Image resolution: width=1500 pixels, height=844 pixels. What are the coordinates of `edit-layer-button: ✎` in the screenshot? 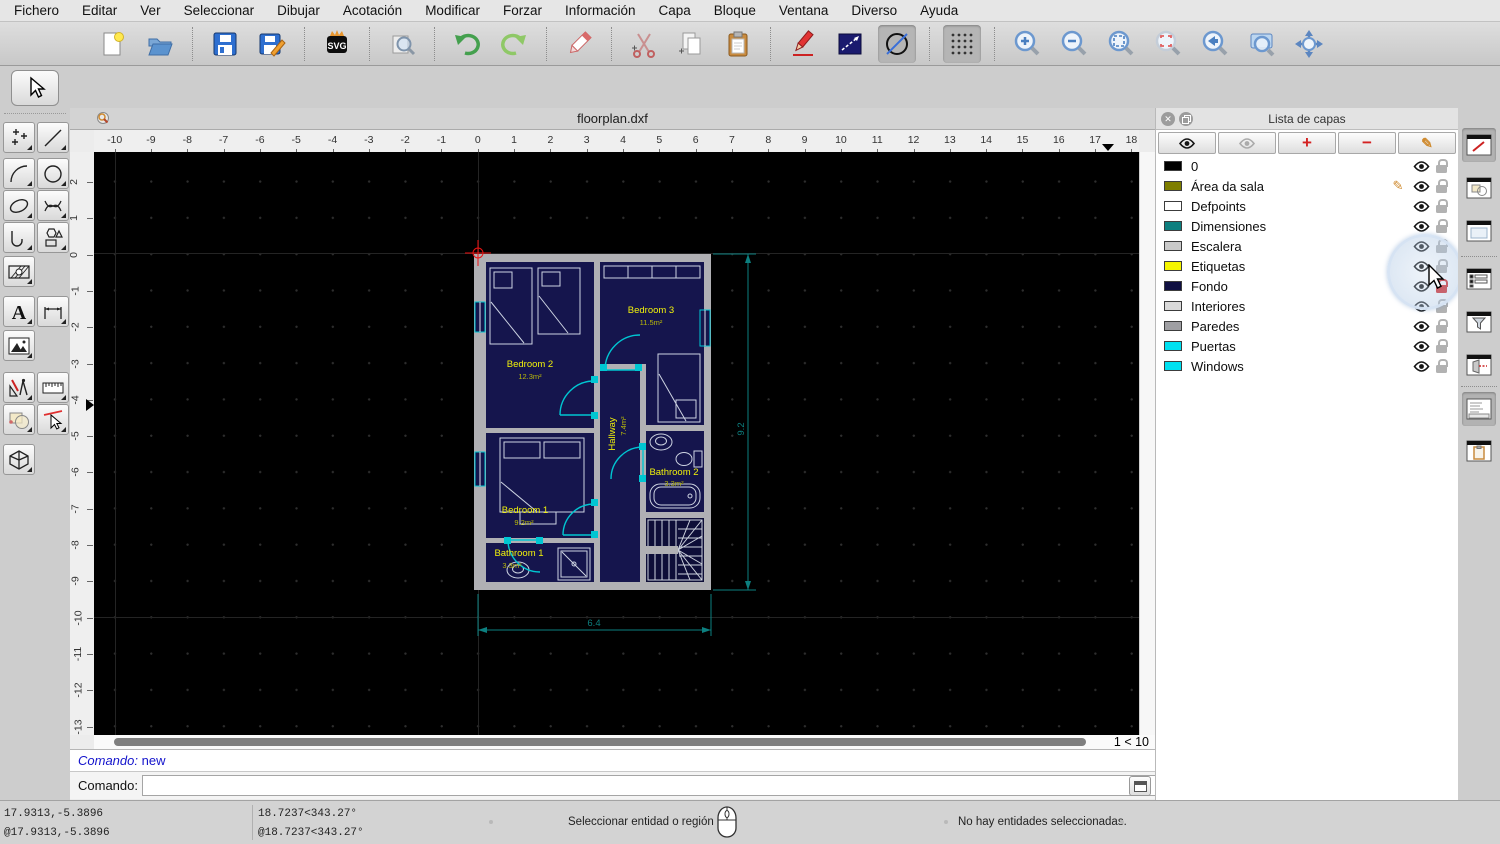 It's located at (1427, 143).